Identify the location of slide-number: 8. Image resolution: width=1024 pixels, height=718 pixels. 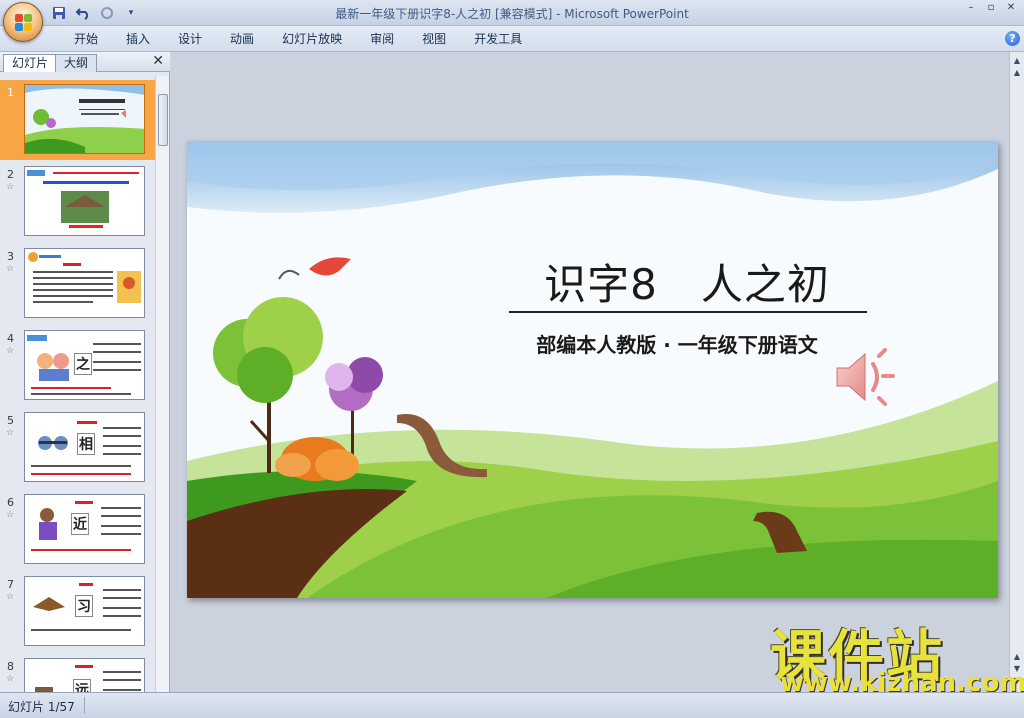
(10, 666).